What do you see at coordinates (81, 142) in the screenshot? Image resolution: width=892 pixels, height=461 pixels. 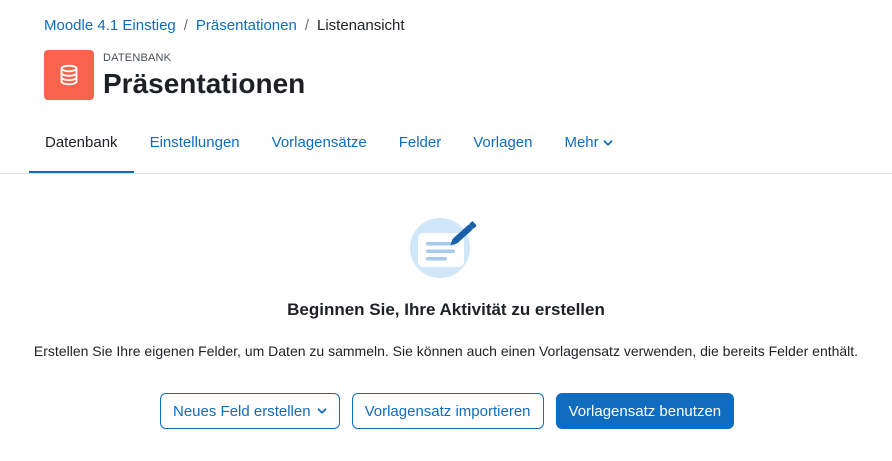 I see `tab-label: Datenbank` at bounding box center [81, 142].